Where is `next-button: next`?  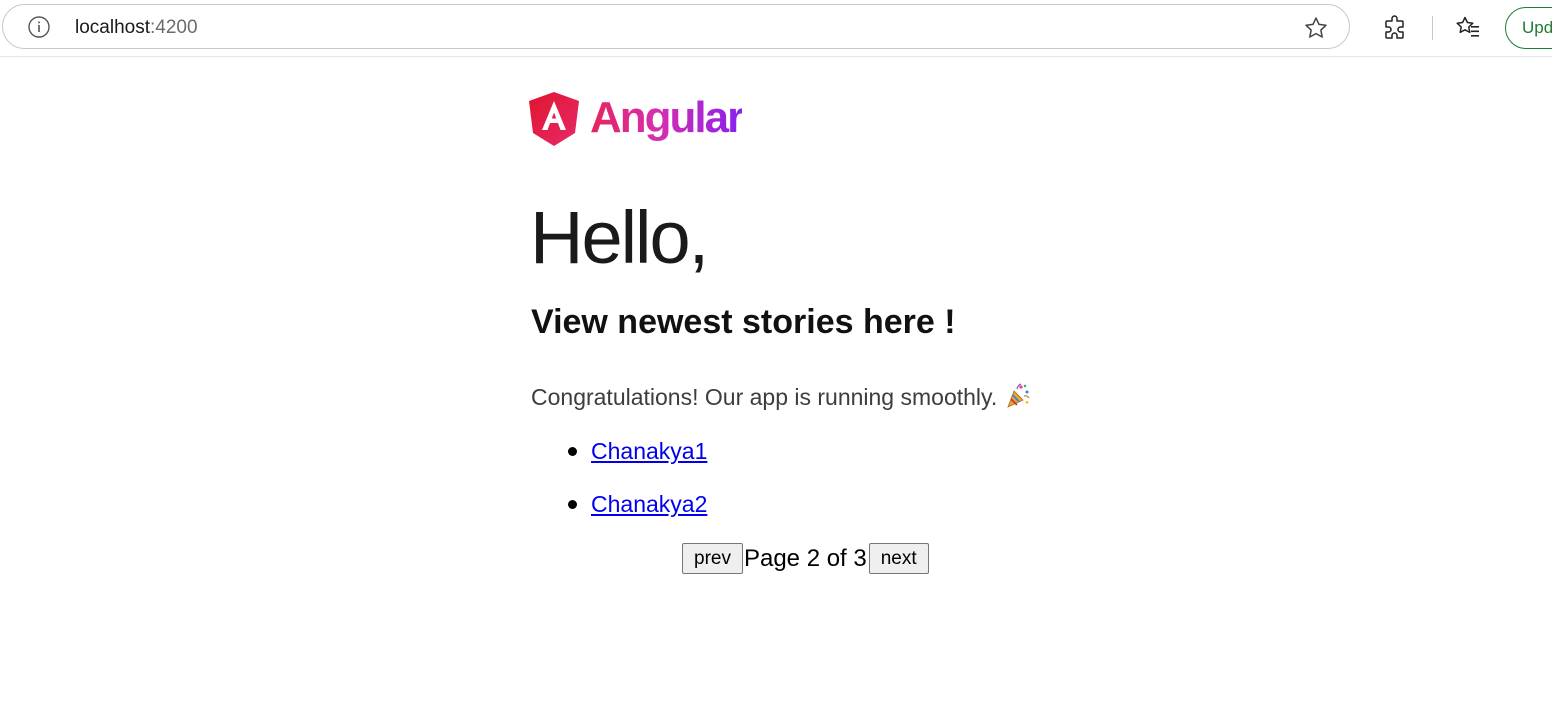
next-button: next is located at coordinates (898, 558).